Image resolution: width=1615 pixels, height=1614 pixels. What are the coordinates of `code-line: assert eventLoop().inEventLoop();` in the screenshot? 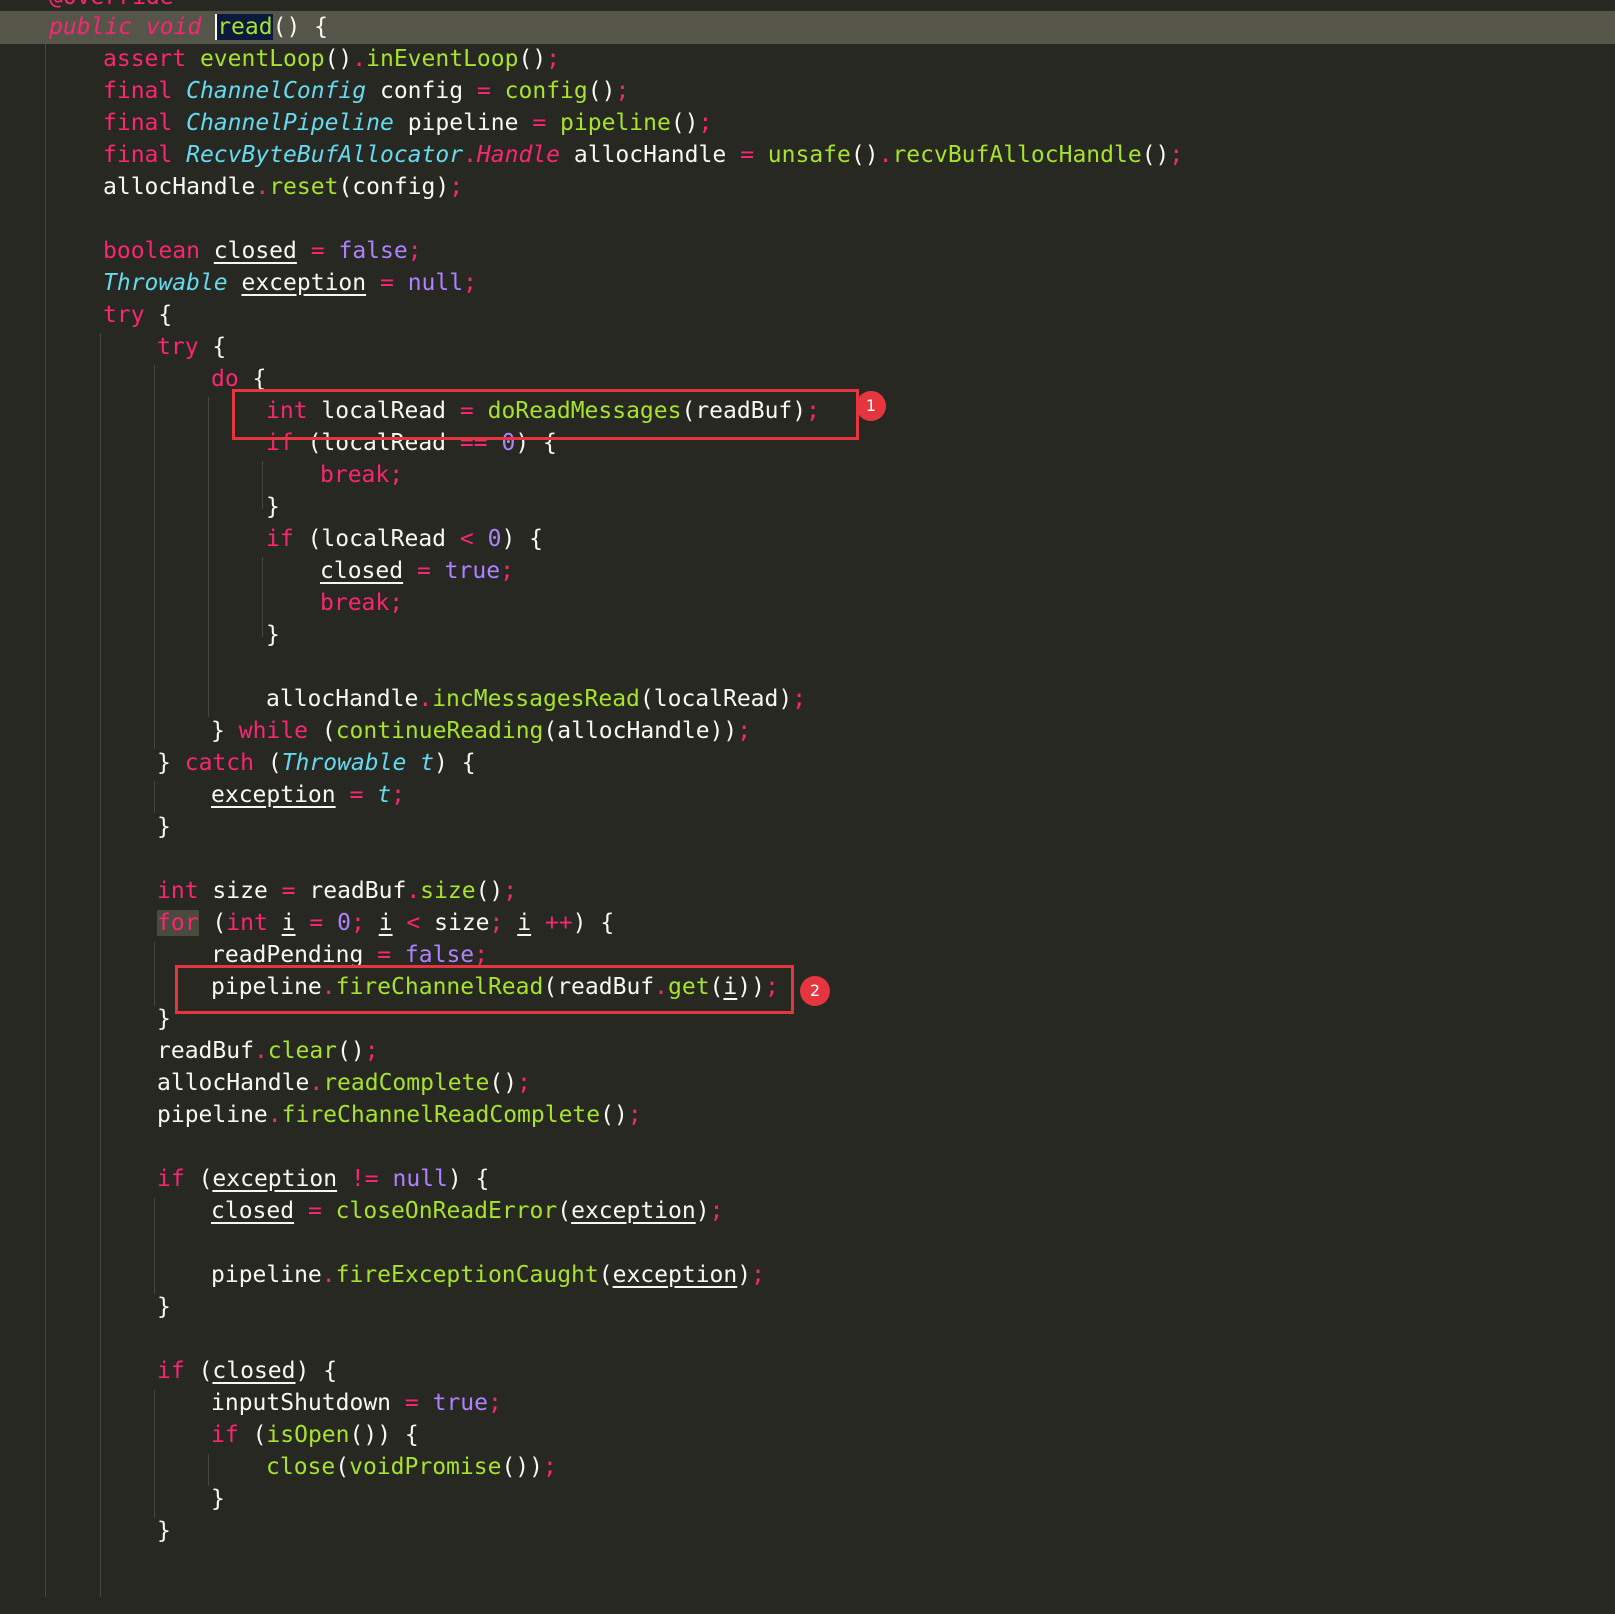 It's located at (807, 59).